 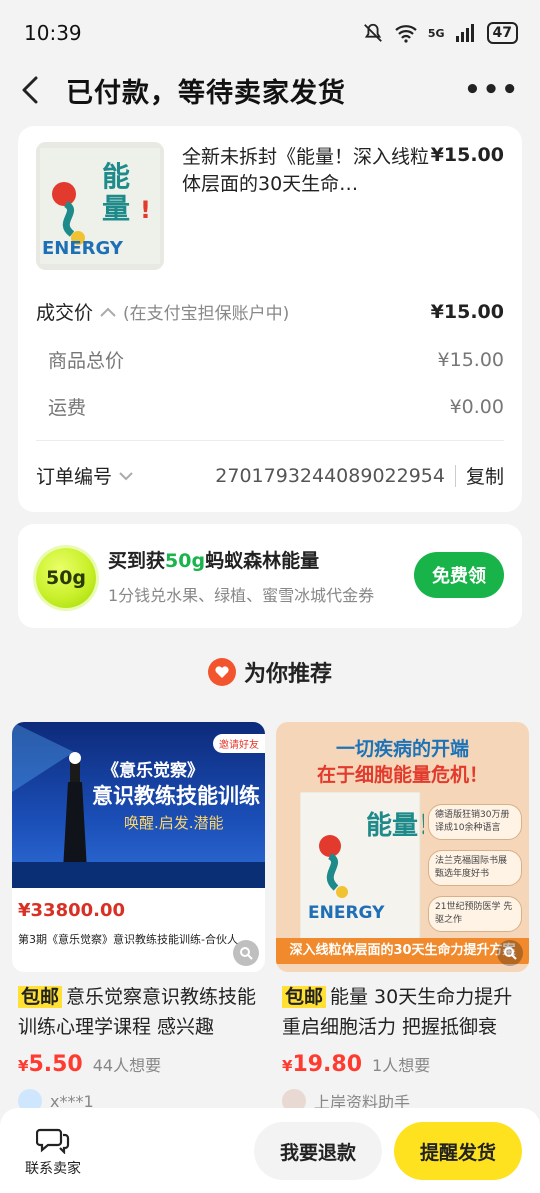 I want to click on image-line2: 意识教练技能训练, so click(x=176, y=796).